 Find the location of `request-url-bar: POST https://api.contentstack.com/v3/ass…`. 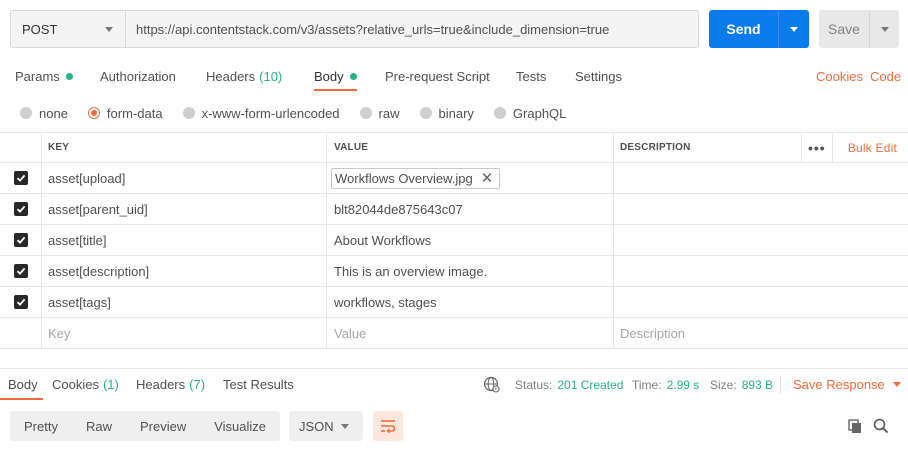

request-url-bar: POST https://api.contentstack.com/v3/ass… is located at coordinates (354, 29).